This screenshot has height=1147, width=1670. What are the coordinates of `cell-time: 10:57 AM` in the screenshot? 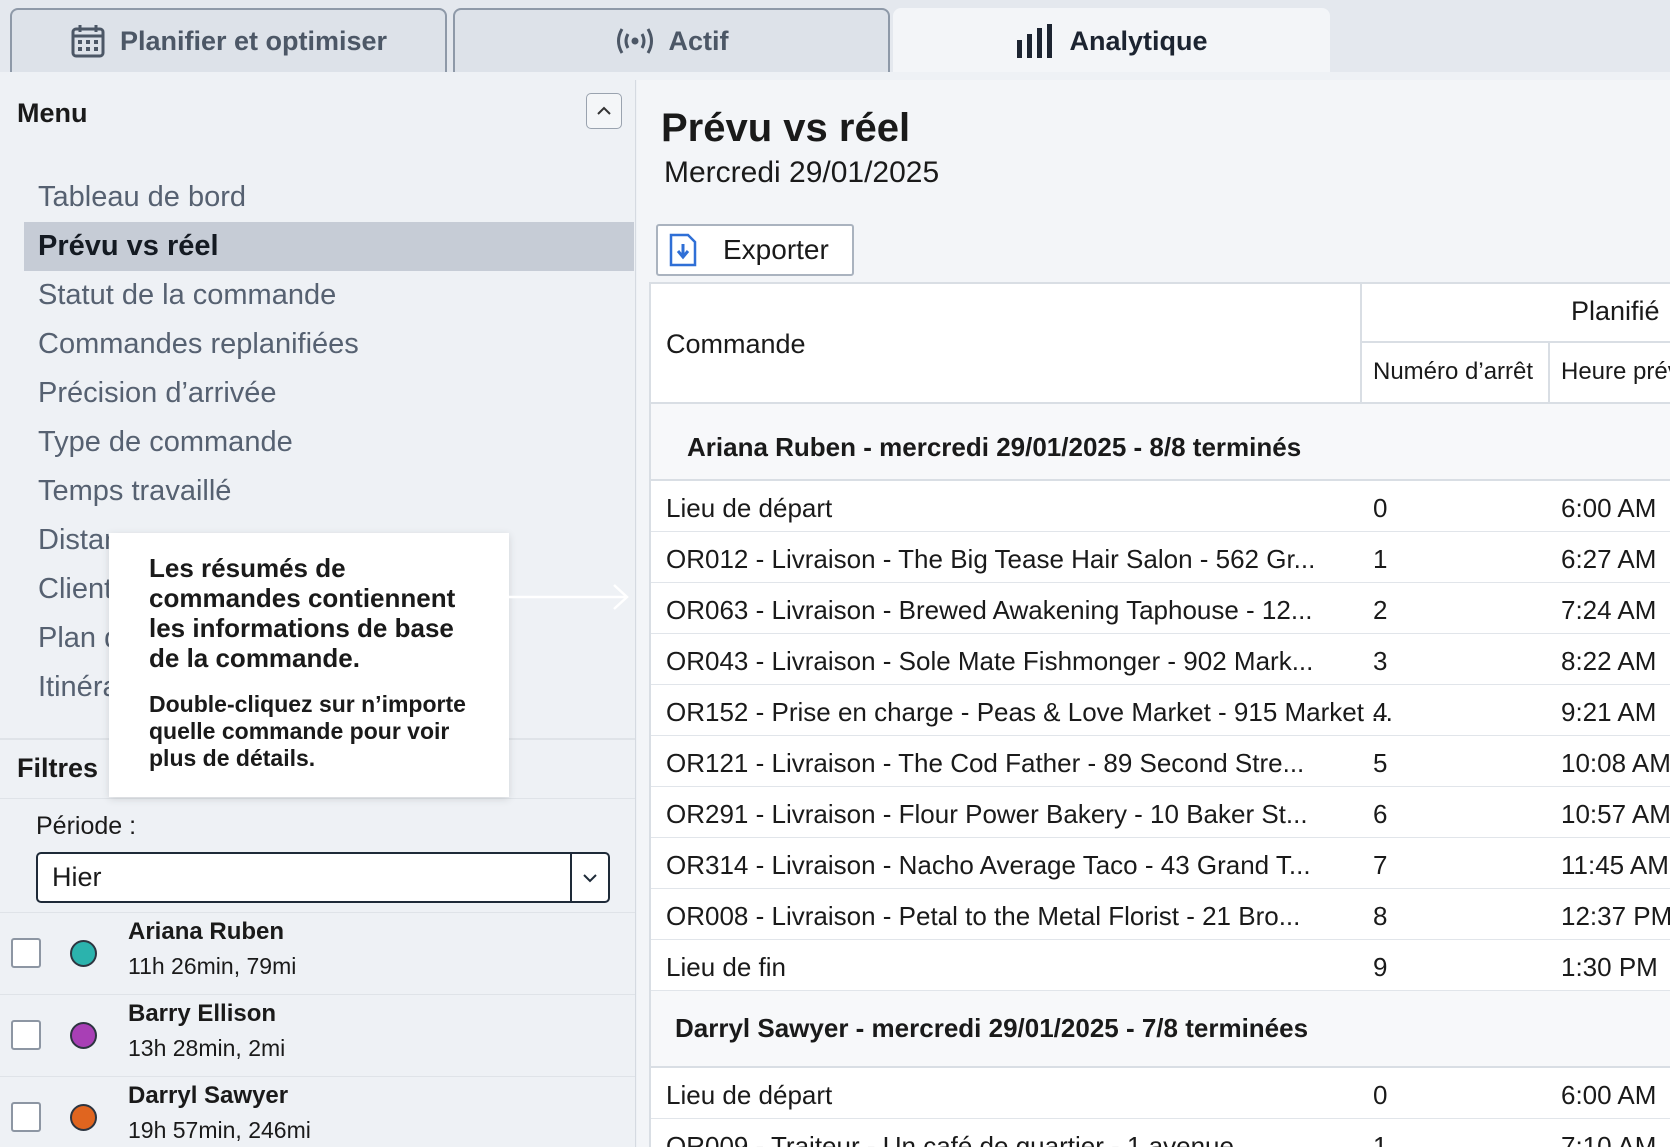 It's located at (1615, 814).